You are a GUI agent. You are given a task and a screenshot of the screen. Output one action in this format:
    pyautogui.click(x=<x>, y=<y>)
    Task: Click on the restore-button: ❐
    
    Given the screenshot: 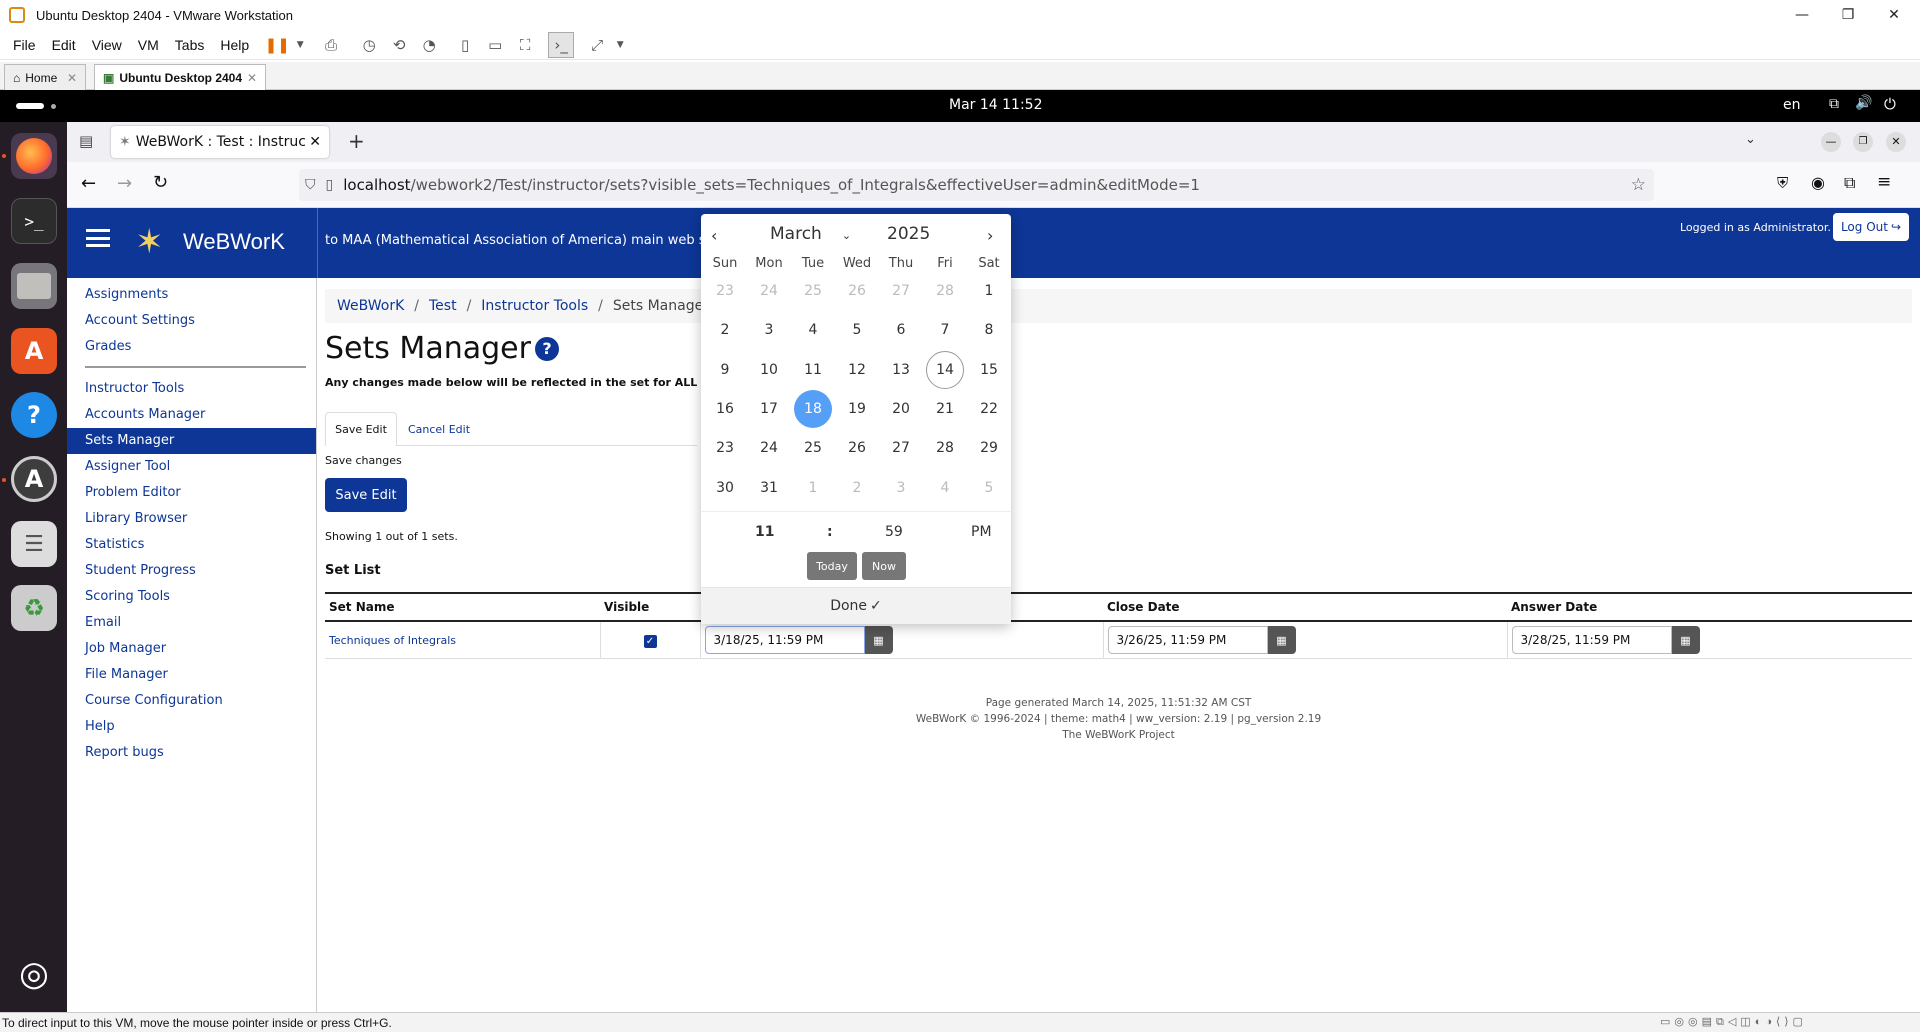 What is the action you would take?
    pyautogui.click(x=1848, y=15)
    